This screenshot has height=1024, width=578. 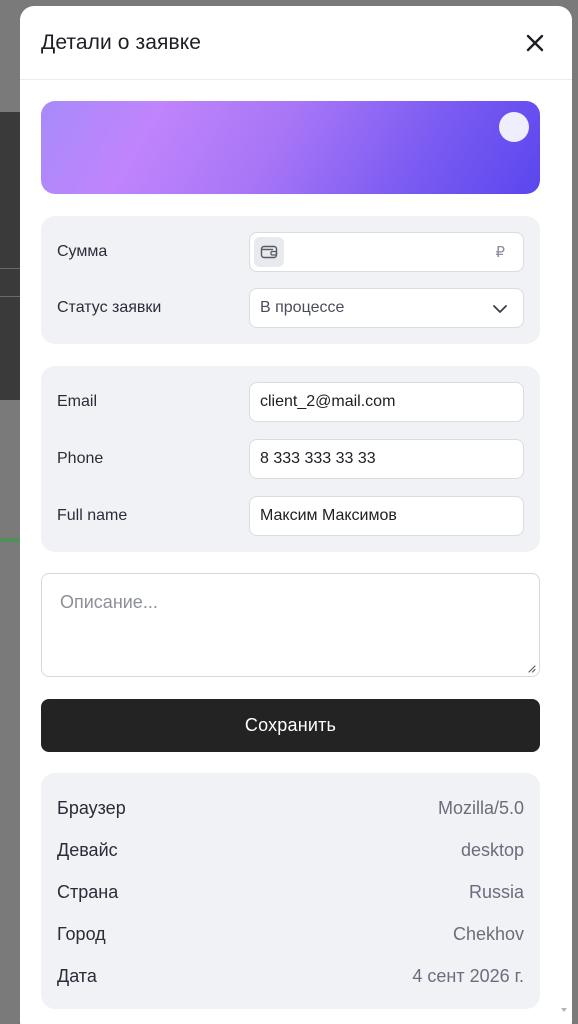 I want to click on wallet-icon, so click(x=269, y=252).